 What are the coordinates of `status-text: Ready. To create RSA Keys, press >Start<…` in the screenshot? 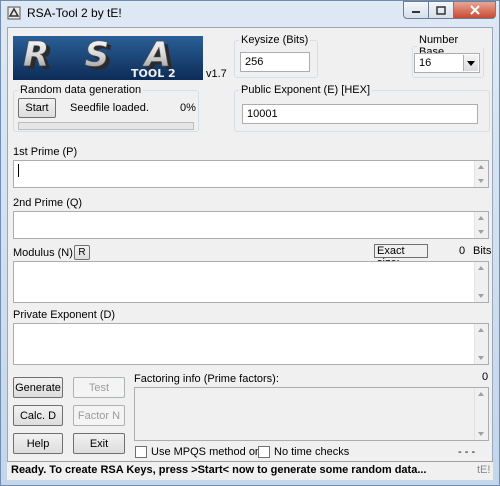 It's located at (219, 470).